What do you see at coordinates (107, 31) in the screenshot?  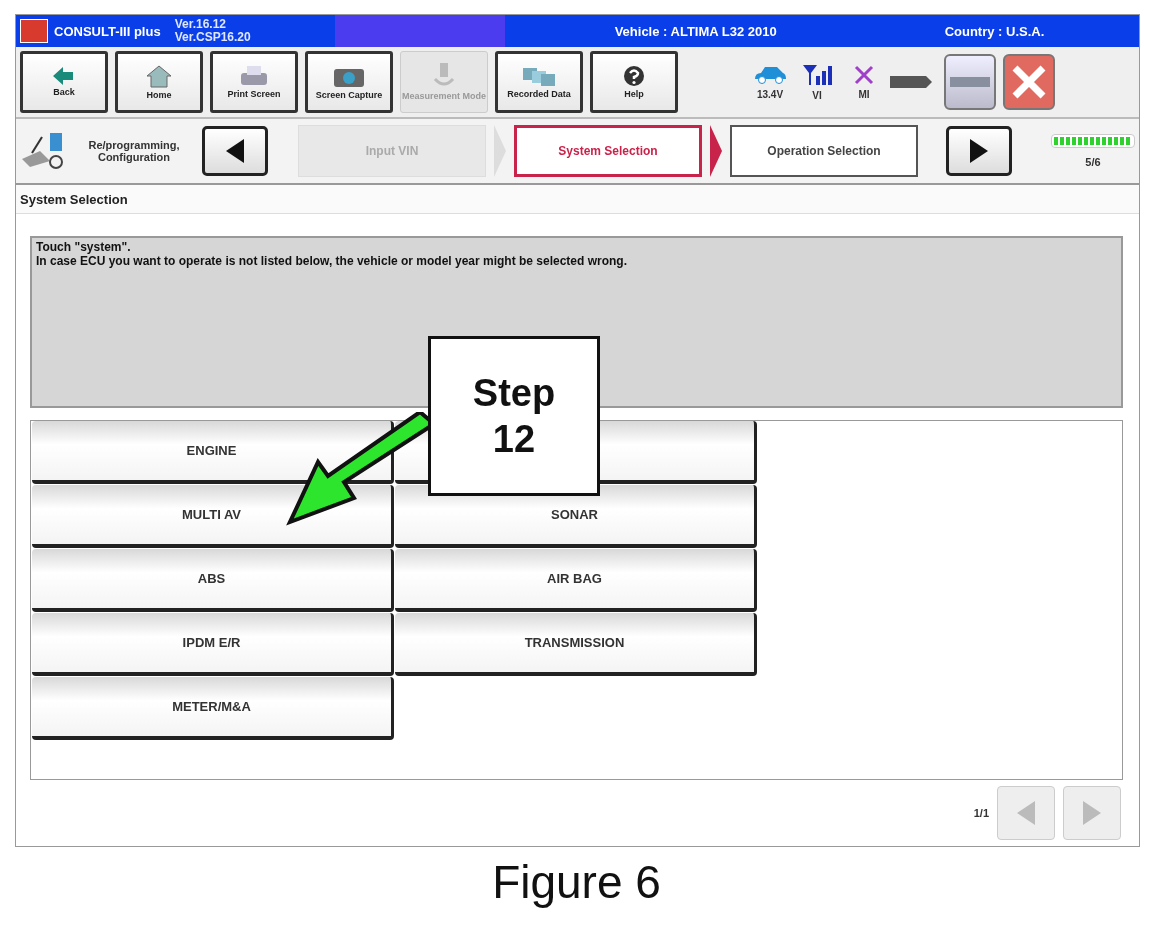 I see `app-name: CONSULT-III plus` at bounding box center [107, 31].